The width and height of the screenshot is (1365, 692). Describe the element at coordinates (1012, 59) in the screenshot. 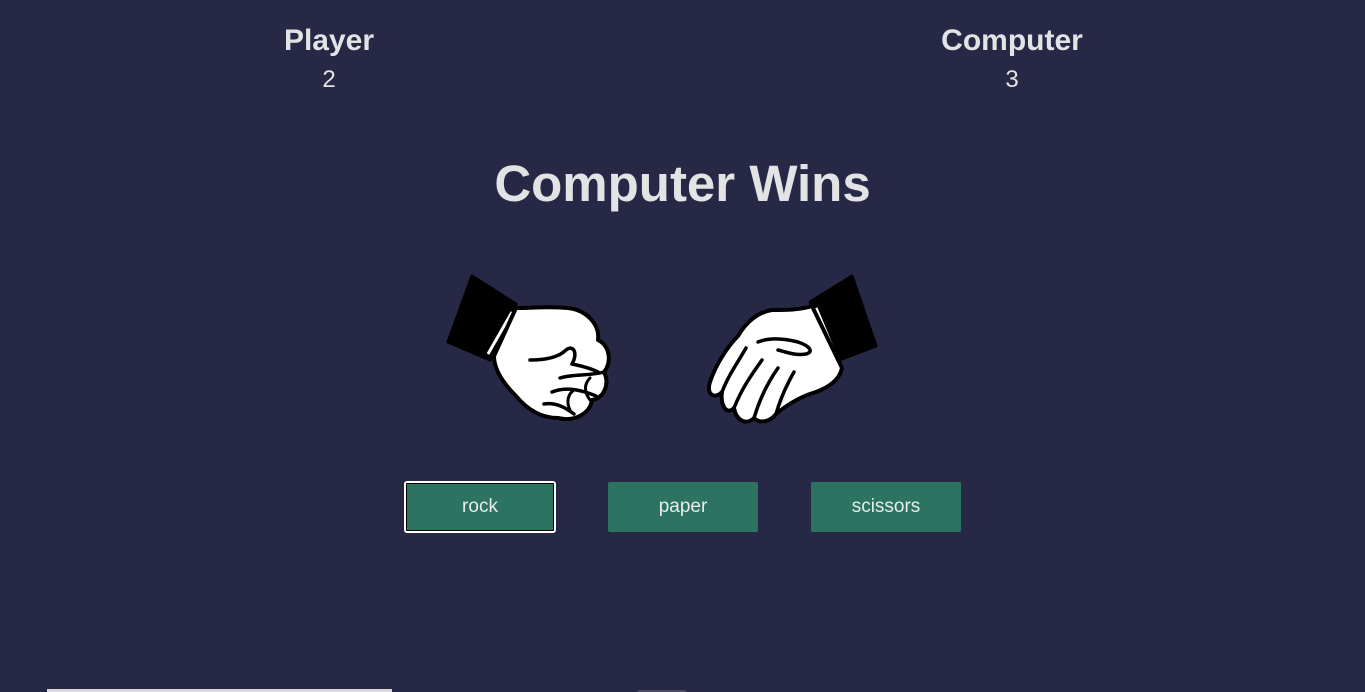

I see `computer-score-panel: Computer 3` at that location.